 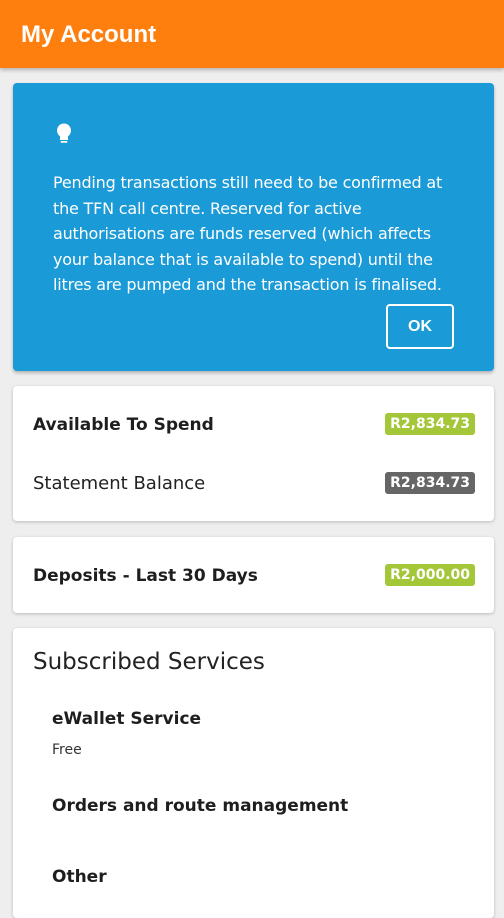 I want to click on deposits-card: Deposits - Last 30 Days R2,000.00, so click(x=253, y=575).